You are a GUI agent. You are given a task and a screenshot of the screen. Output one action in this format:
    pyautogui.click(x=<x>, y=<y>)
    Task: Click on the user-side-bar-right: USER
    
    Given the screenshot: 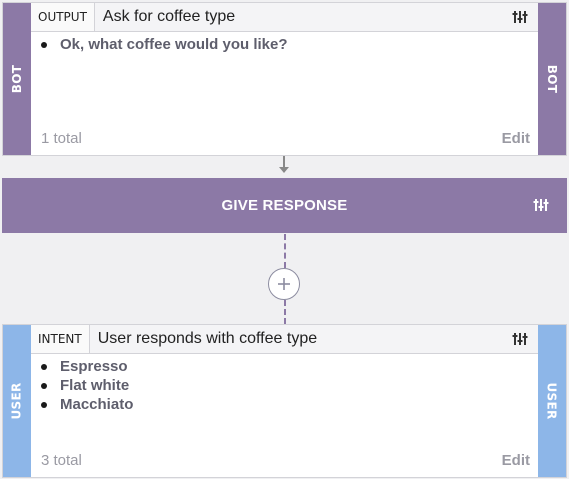 What is the action you would take?
    pyautogui.click(x=552, y=401)
    